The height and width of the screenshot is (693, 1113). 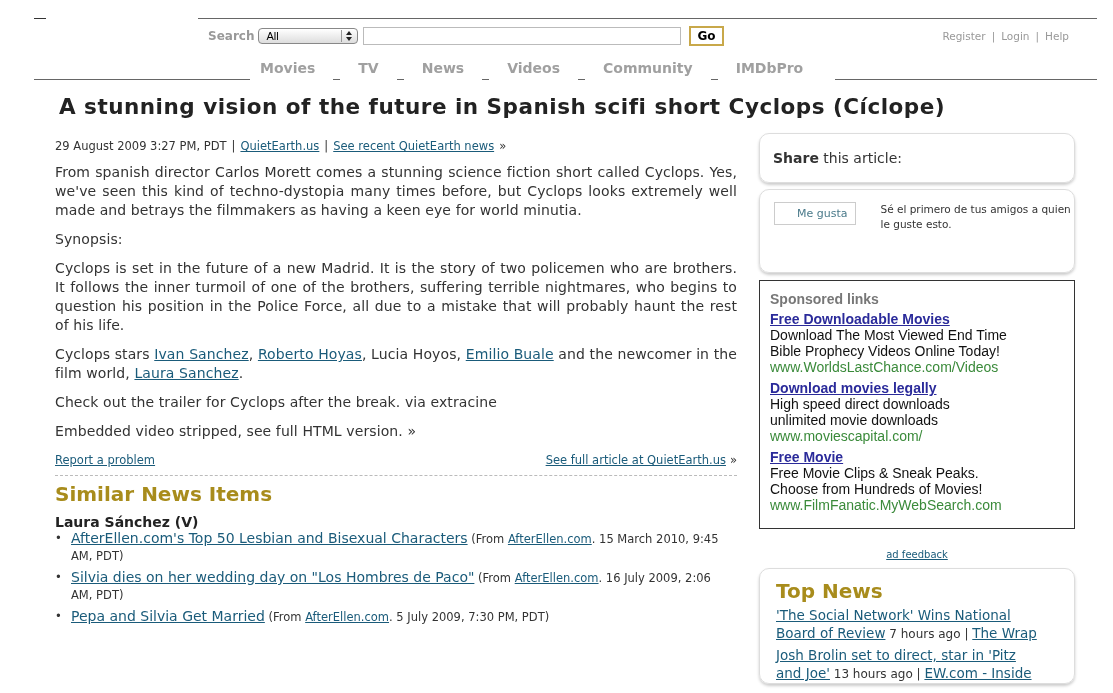 What do you see at coordinates (522, 36) in the screenshot?
I see `search-field` at bounding box center [522, 36].